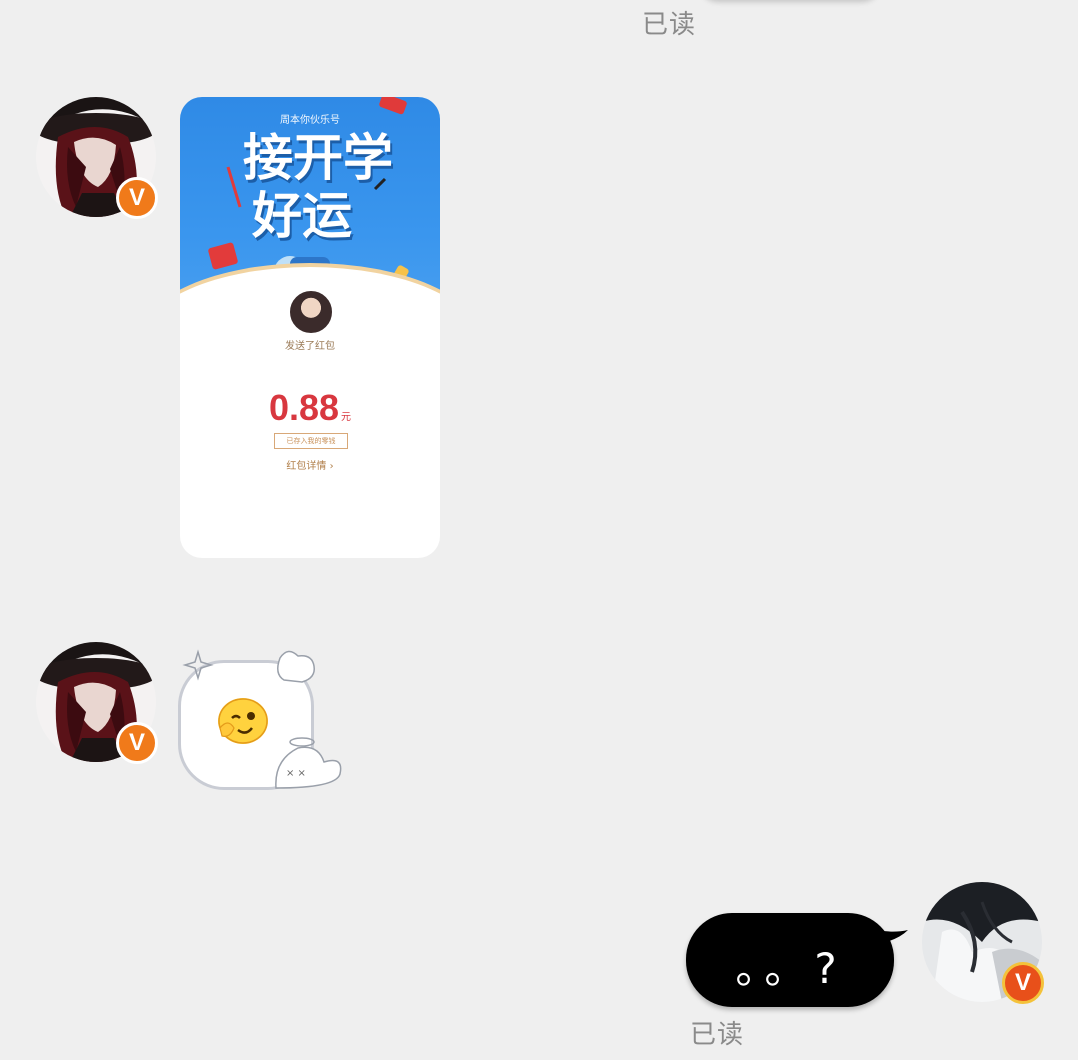  Describe the element at coordinates (888, 936) in the screenshot. I see `bubble-tail` at that location.